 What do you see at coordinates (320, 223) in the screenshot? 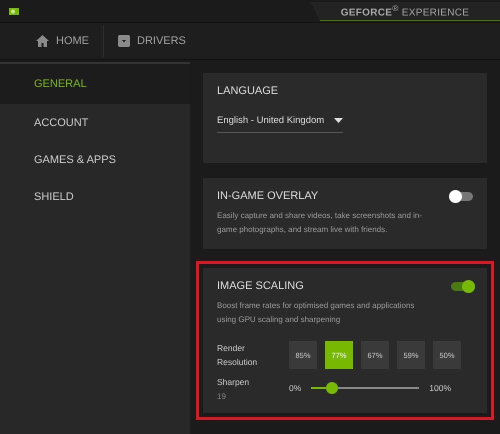
I see `card-description: Easily capture and share videos, take screenshots and in-game photographs, and stream live with friends.` at bounding box center [320, 223].